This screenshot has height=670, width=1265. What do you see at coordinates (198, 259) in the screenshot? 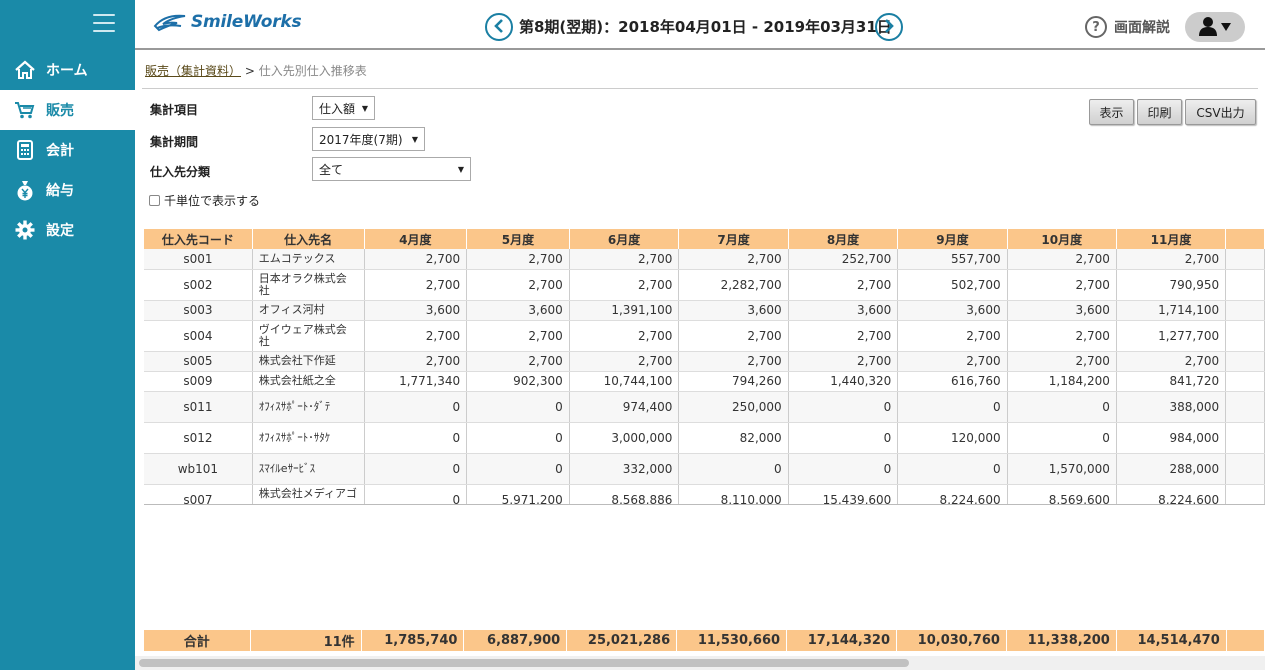
I see `supplier-code-cell: s001` at bounding box center [198, 259].